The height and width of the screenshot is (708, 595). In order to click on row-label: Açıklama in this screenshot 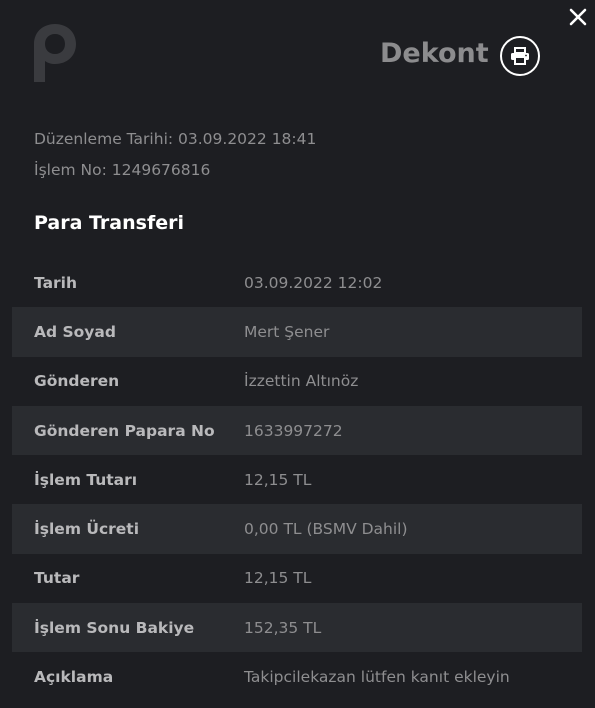, I will do `click(74, 677)`.